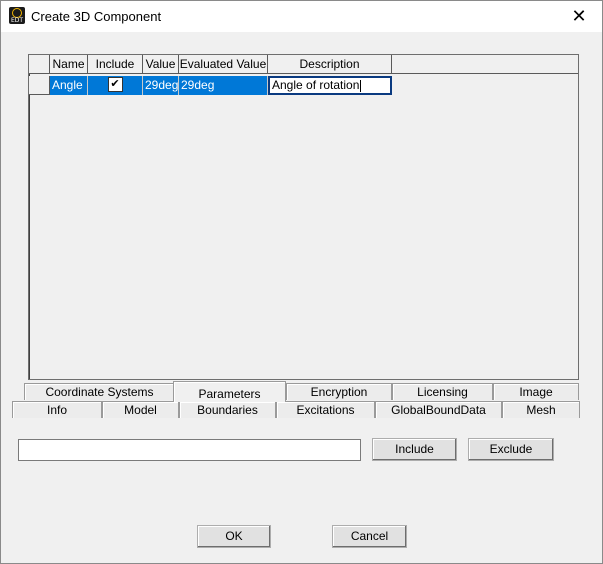 This screenshot has height=564, width=603. What do you see at coordinates (485, 64) in the screenshot?
I see `column-header-filler` at bounding box center [485, 64].